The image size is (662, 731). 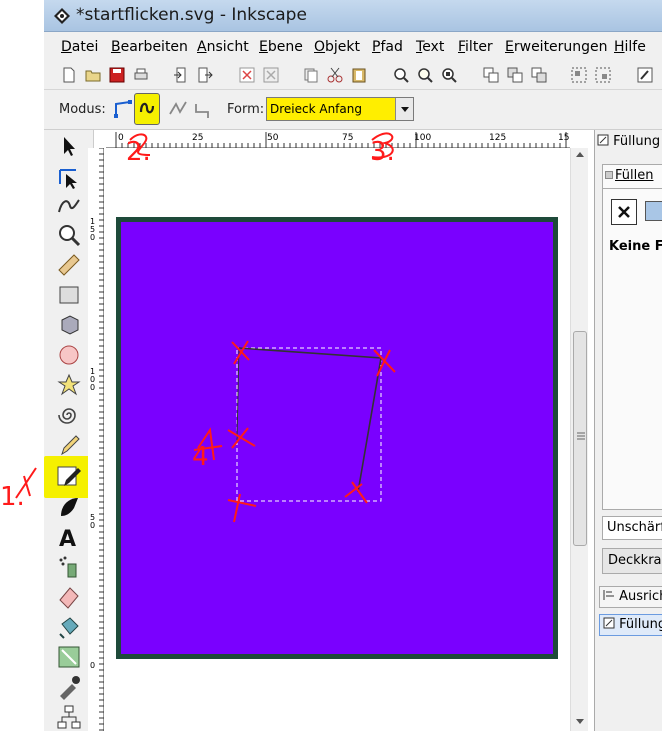 I want to click on dock-tab-fill: Füllung, so click(x=630, y=625).